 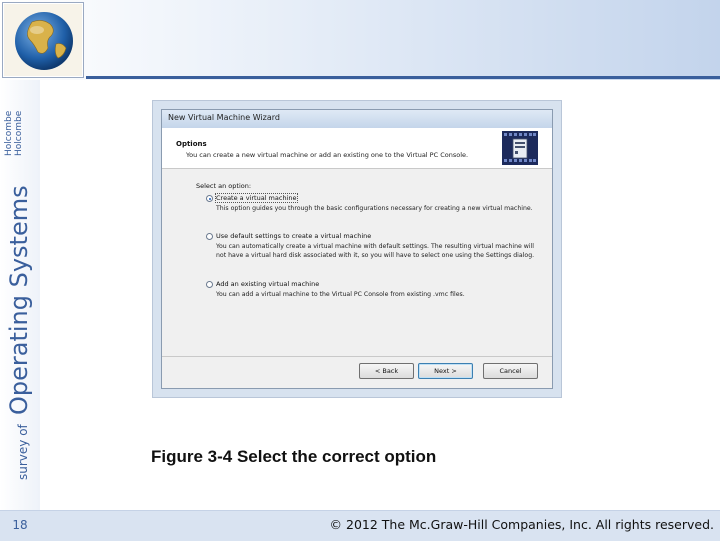 I want to click on series-prefix: survey of, so click(x=23, y=451).